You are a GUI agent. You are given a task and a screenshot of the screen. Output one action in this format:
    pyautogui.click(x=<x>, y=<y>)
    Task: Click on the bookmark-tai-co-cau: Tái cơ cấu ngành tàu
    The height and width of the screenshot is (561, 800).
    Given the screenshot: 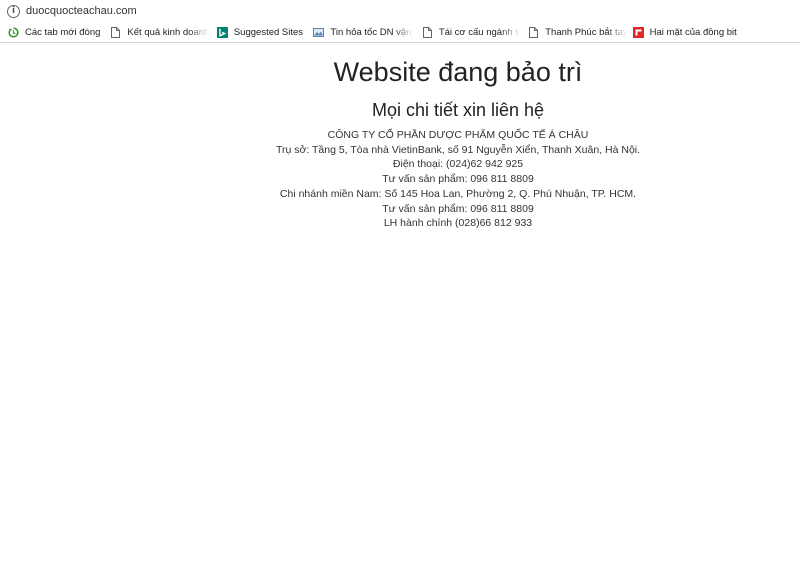 What is the action you would take?
    pyautogui.click(x=471, y=32)
    